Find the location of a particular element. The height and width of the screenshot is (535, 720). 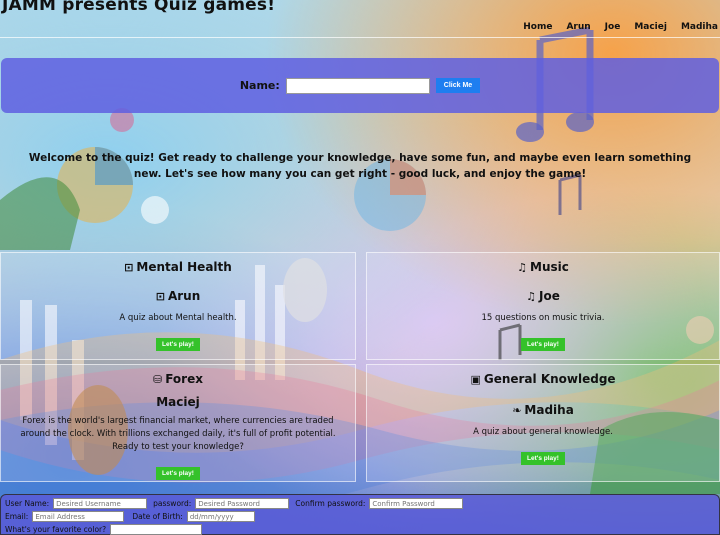

card-author: ♫ Joe is located at coordinates (543, 296).